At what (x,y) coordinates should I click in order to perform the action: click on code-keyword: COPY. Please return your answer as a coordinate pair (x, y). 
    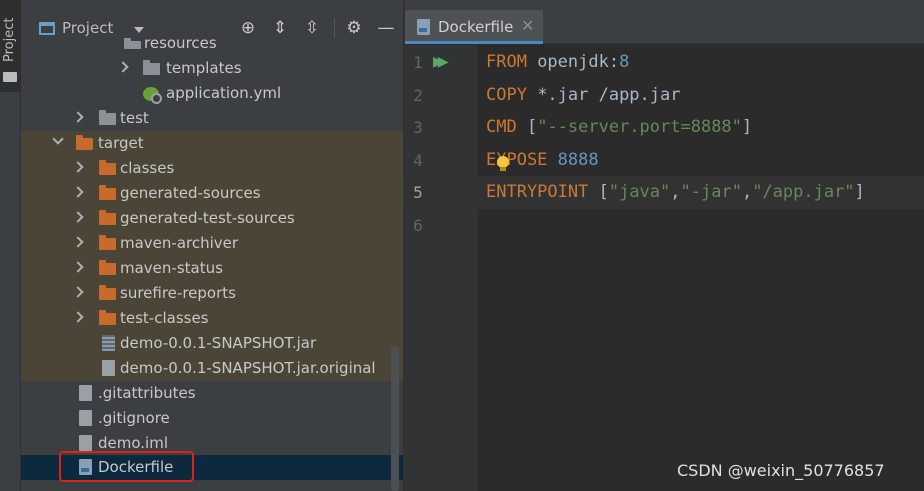
    Looking at the image, I should click on (506, 95).